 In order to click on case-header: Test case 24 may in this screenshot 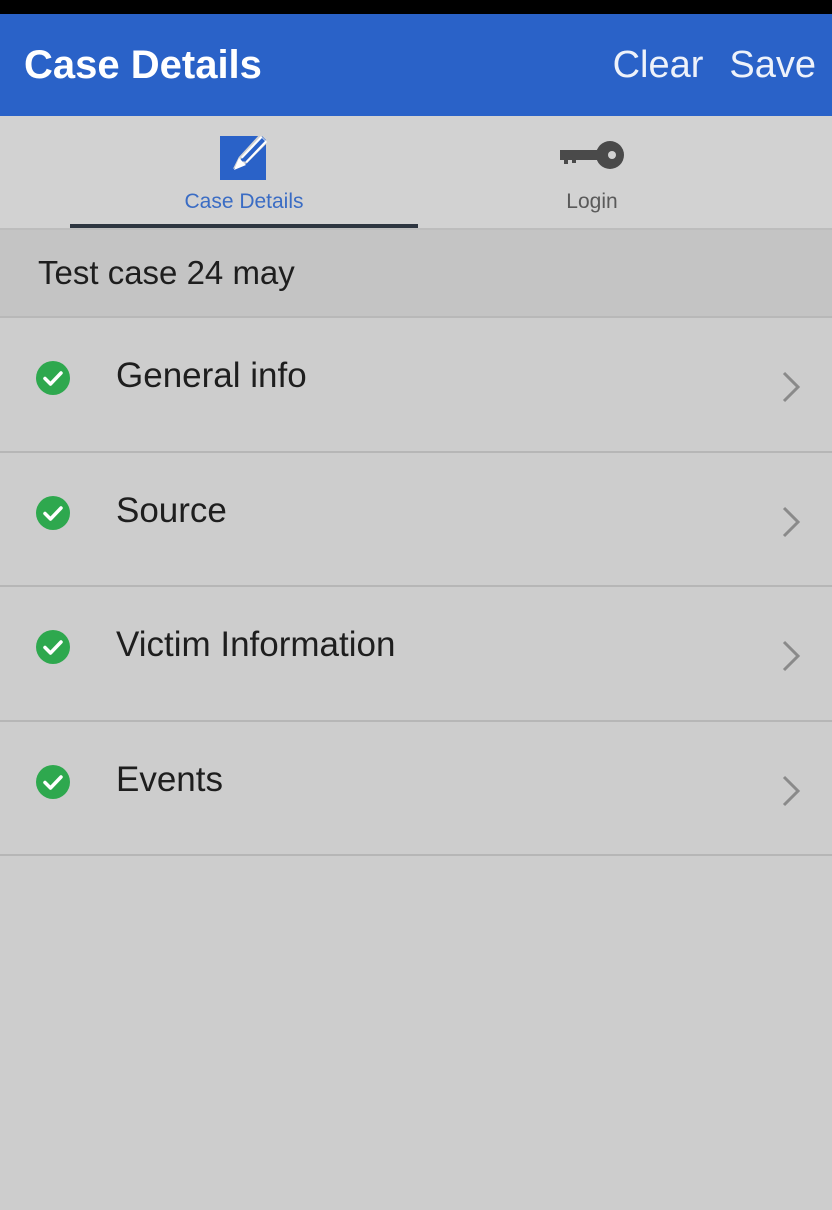, I will do `click(416, 274)`.